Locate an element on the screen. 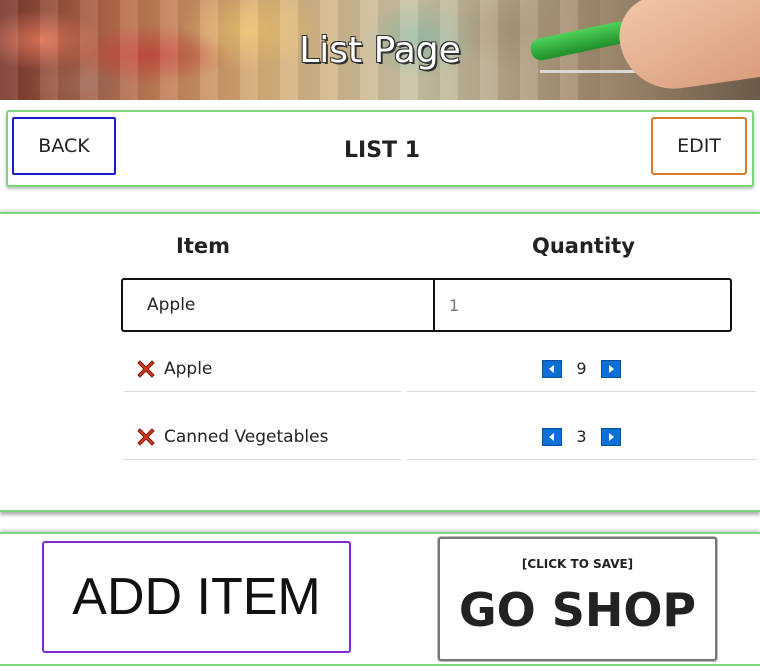 The width and height of the screenshot is (760, 666). edit-button: EDIT is located at coordinates (699, 146).